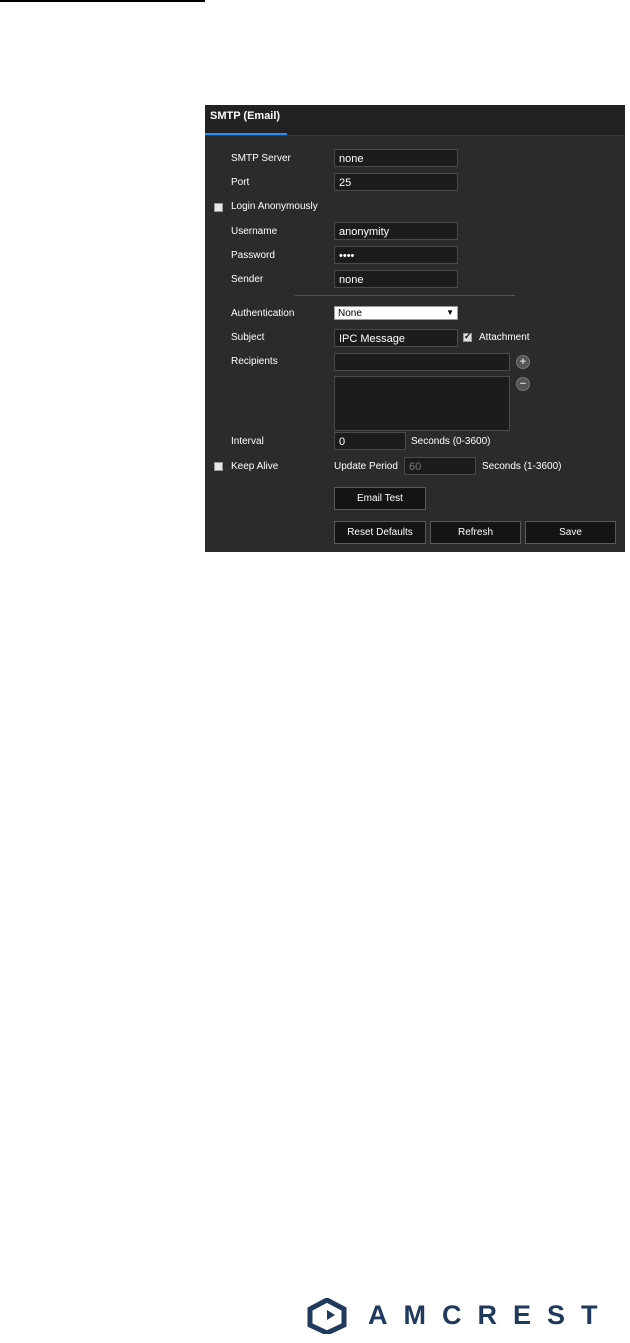  I want to click on interval-unit-label: Seconds (0-3600), so click(451, 441).